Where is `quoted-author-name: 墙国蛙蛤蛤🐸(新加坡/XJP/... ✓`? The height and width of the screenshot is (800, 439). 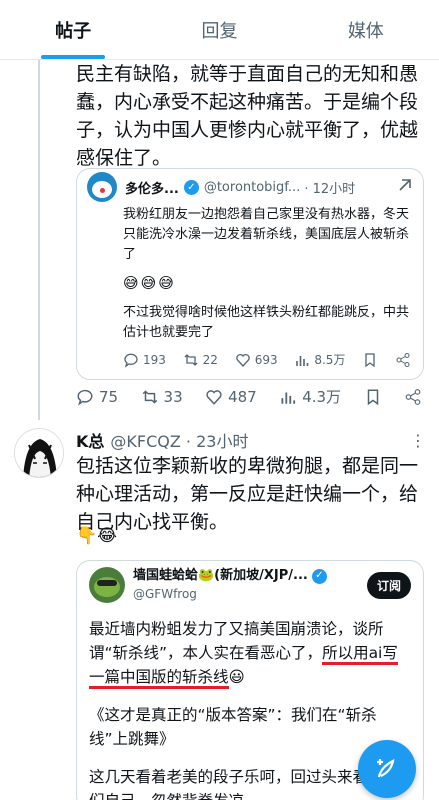 quoted-author-name: 墙国蛙蛤蛤🐸(新加坡/XJP/... ✓ is located at coordinates (232, 576).